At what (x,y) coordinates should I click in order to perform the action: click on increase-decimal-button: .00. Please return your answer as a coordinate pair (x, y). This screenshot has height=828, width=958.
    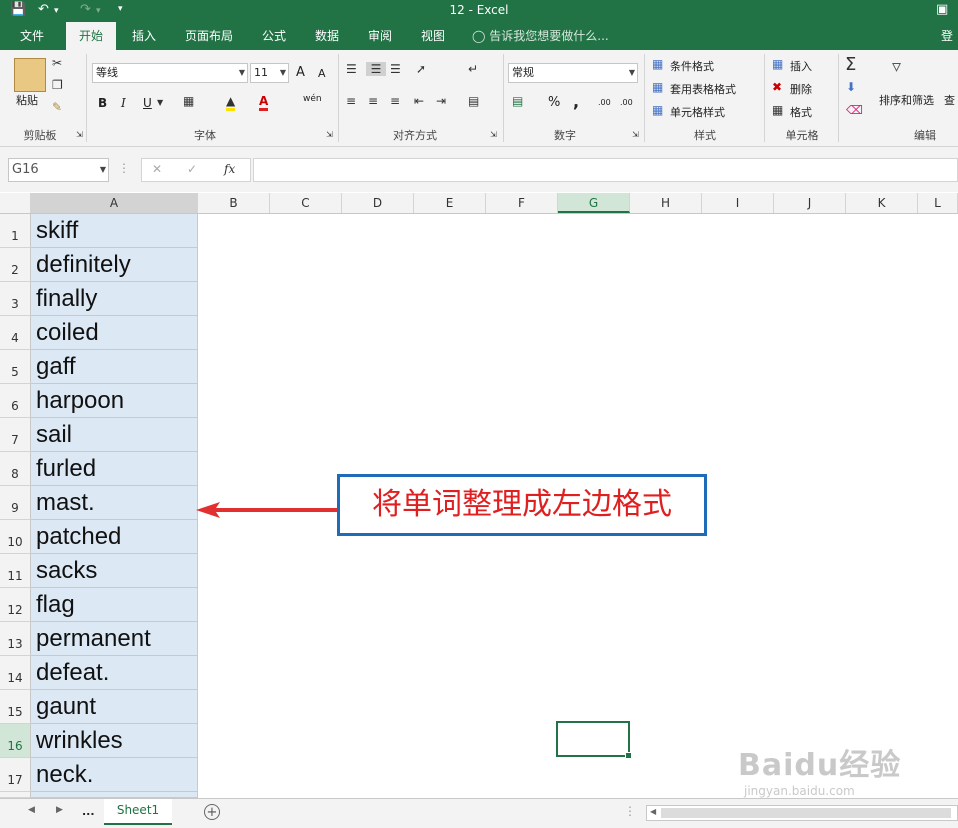
    Looking at the image, I should click on (604, 102).